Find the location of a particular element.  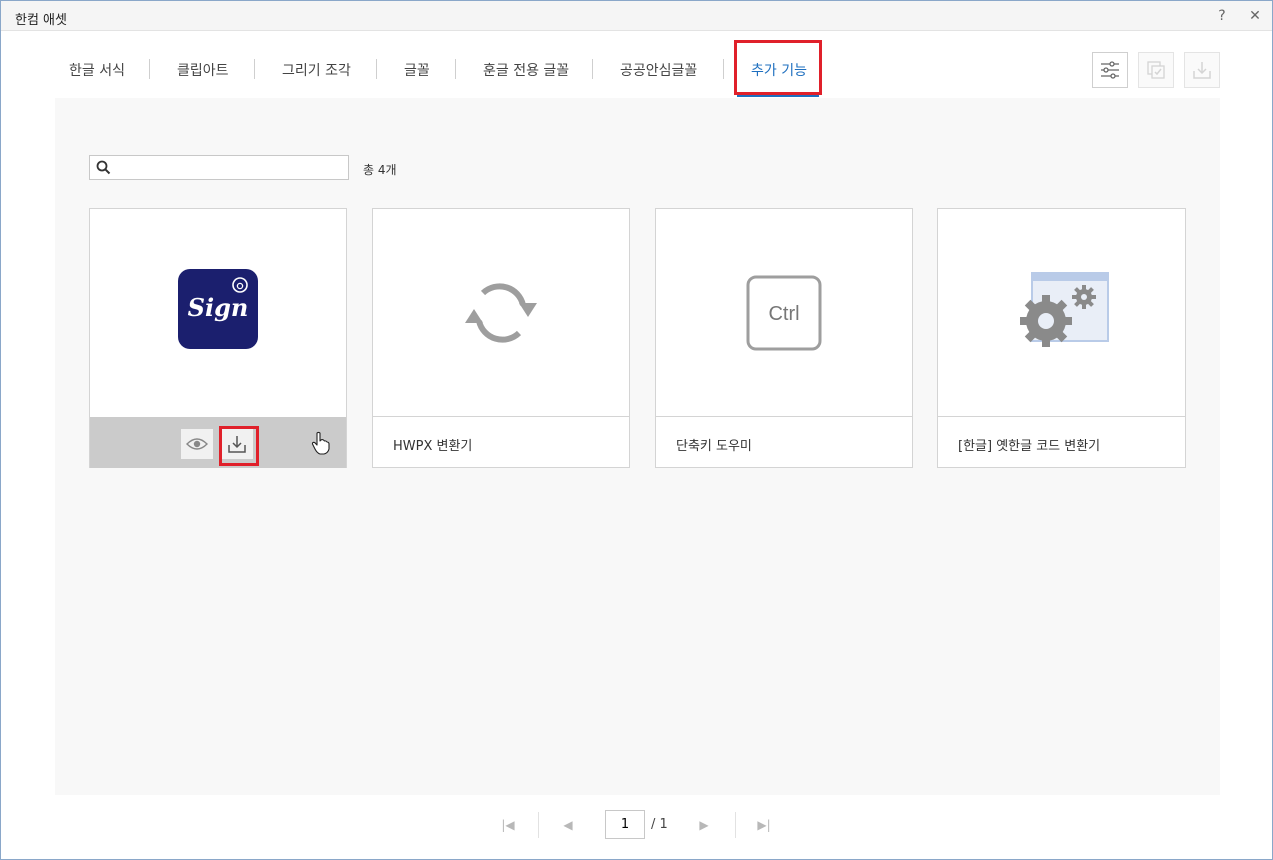

card-label: [한글] 옛한글 코드 변환기 is located at coordinates (1029, 446).